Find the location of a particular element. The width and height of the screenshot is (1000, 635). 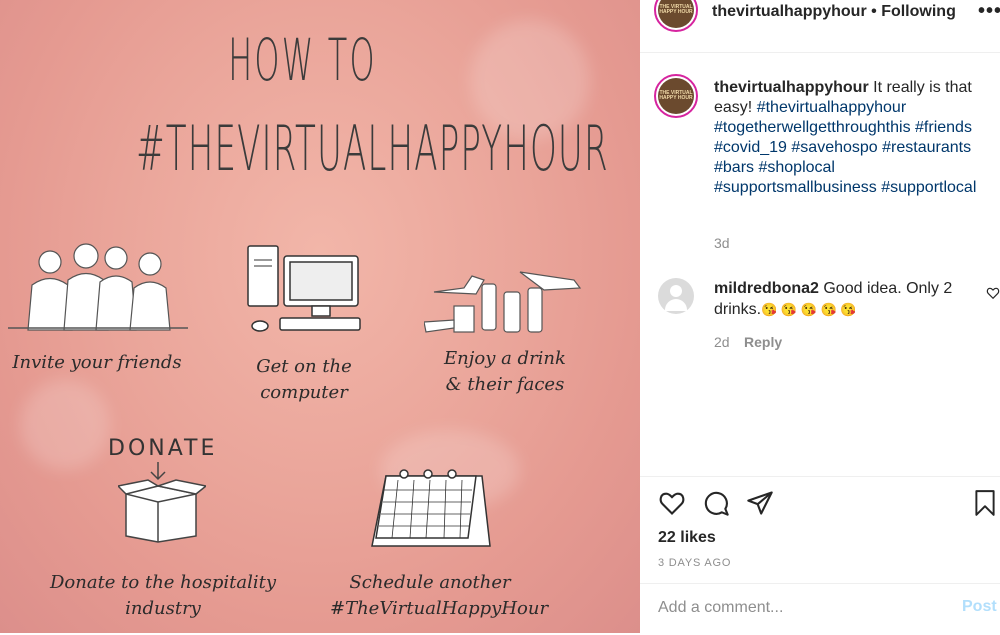

header-user-line: thevirtualhappyhour • Following is located at coordinates (834, 12).